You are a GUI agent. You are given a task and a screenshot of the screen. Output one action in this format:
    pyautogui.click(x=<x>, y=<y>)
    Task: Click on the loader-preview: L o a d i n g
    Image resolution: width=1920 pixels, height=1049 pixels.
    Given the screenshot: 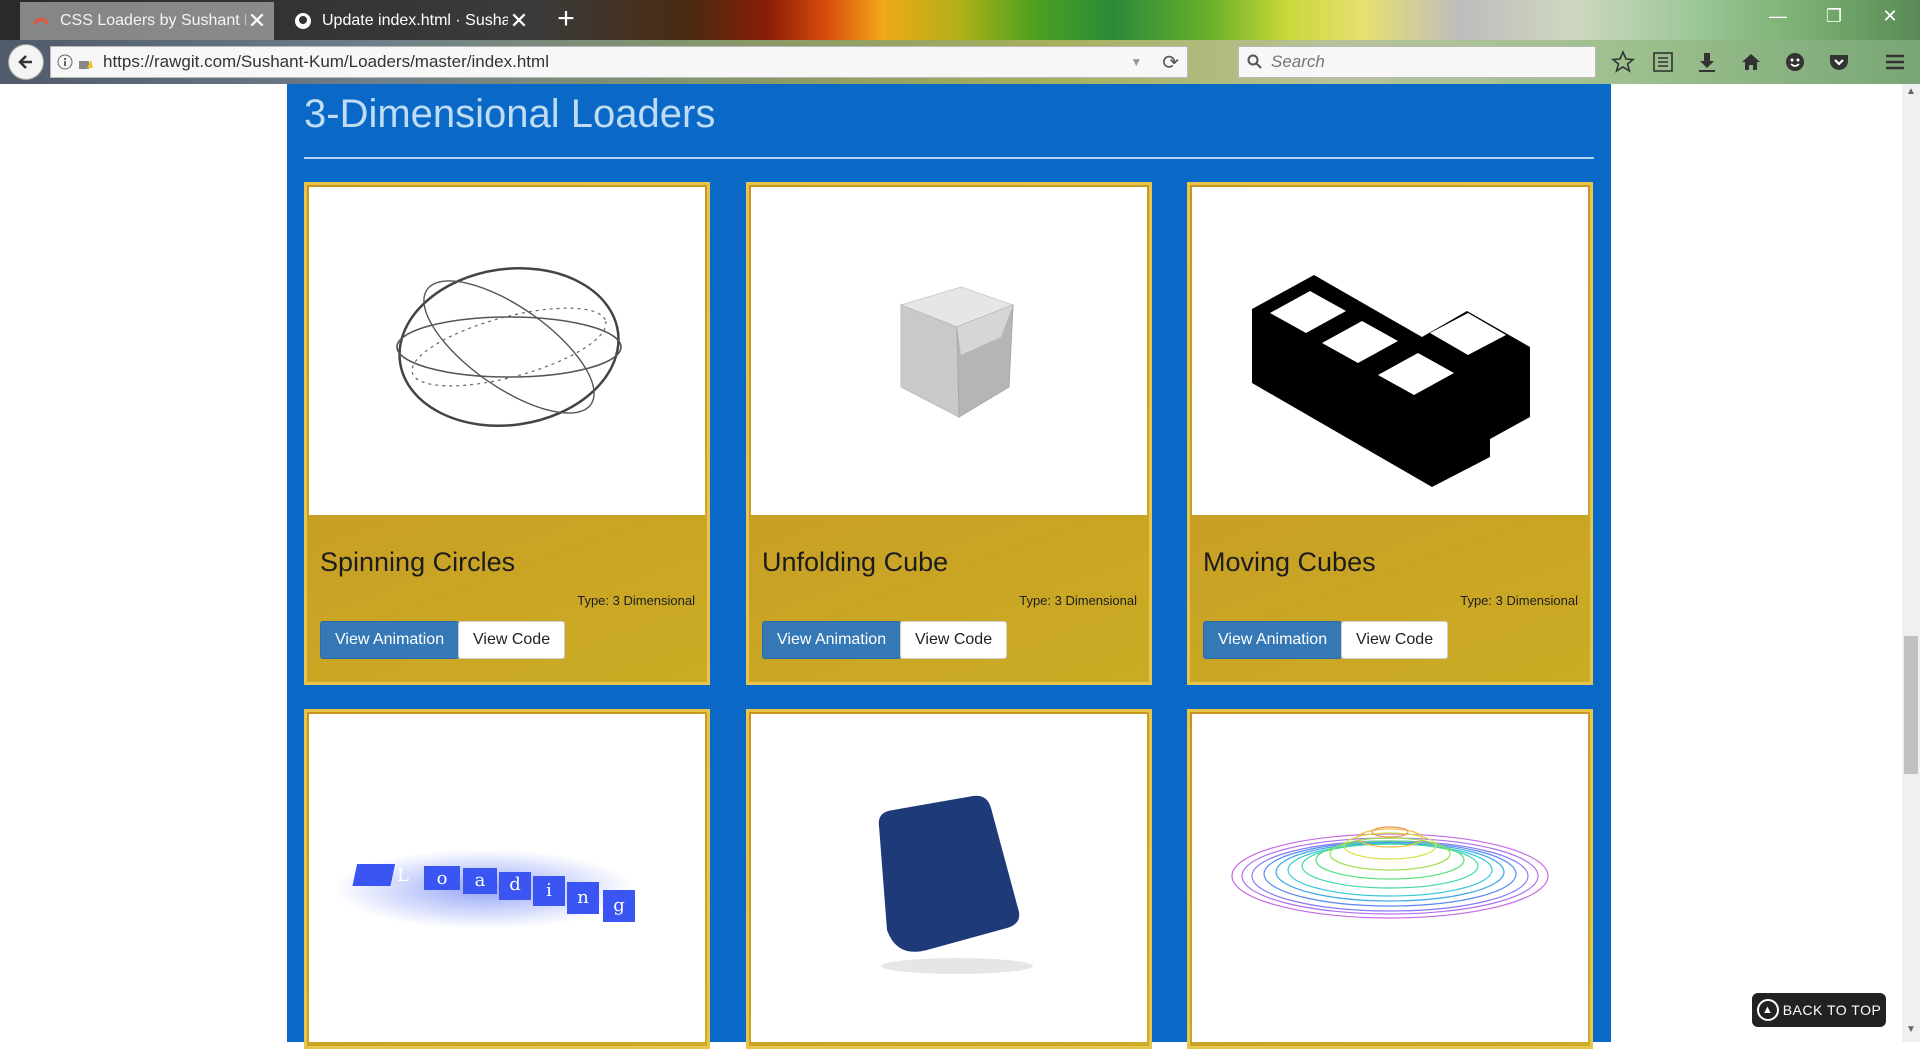 What is the action you would take?
    pyautogui.click(x=507, y=878)
    